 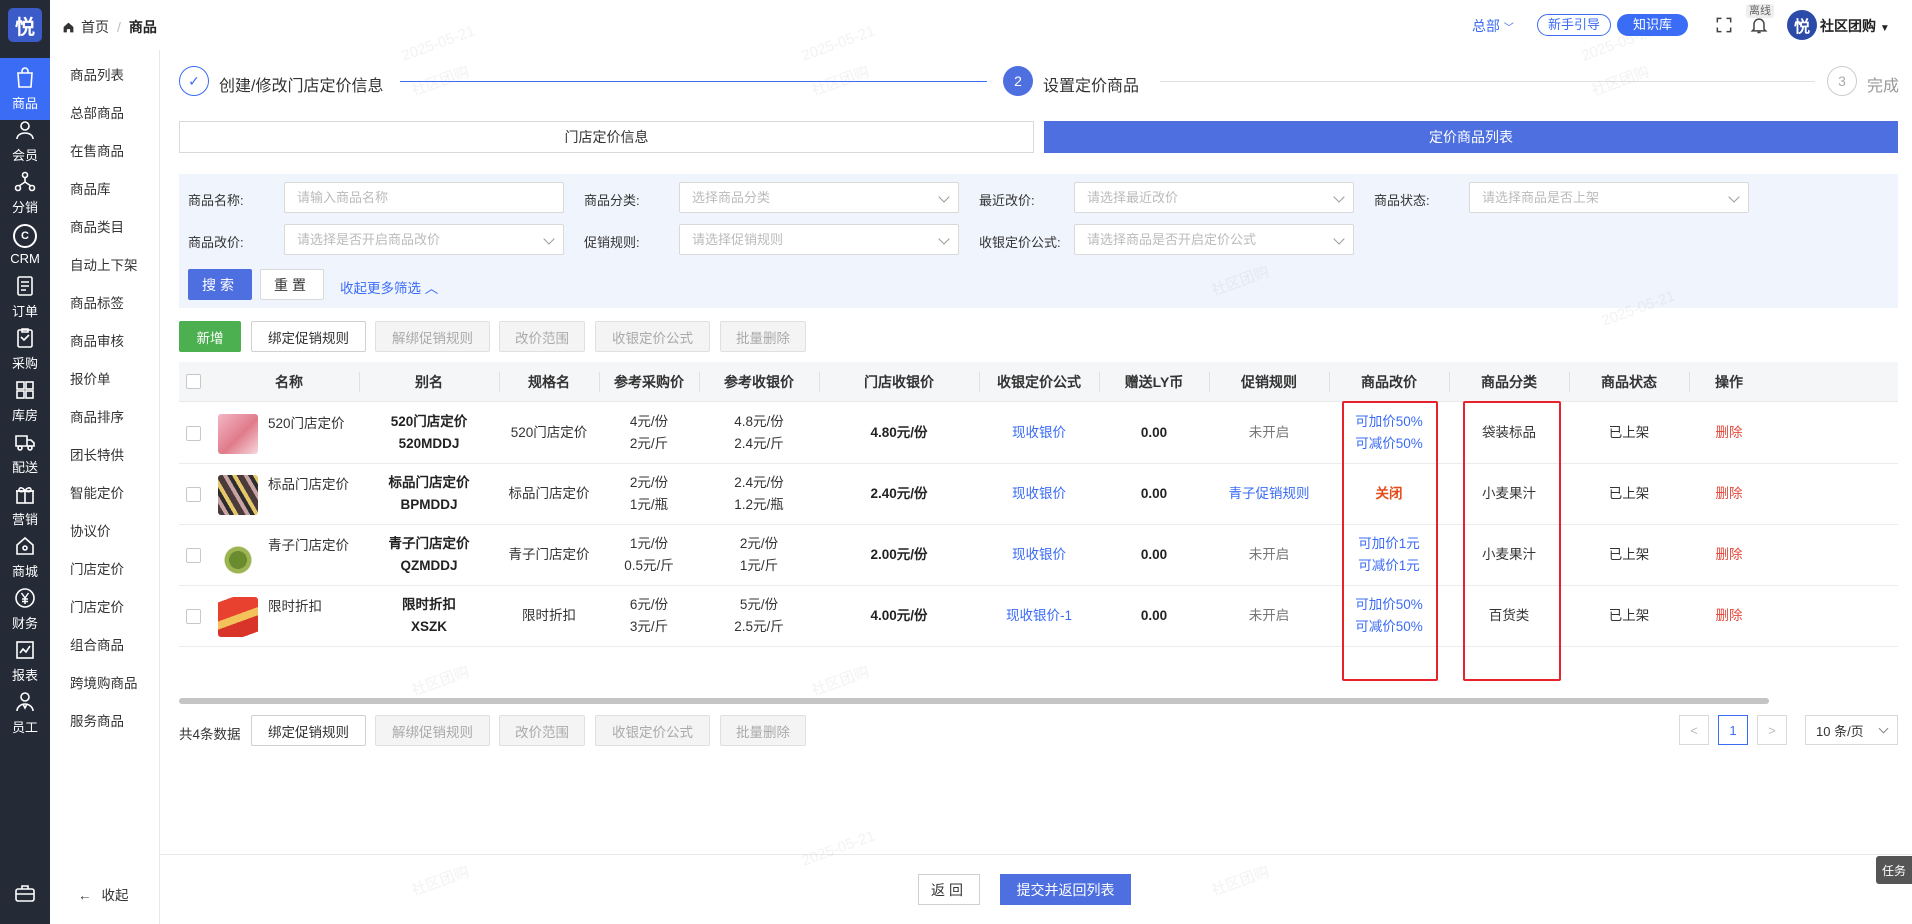 What do you see at coordinates (104, 682) in the screenshot?
I see `submenu-item: 跨境购商品` at bounding box center [104, 682].